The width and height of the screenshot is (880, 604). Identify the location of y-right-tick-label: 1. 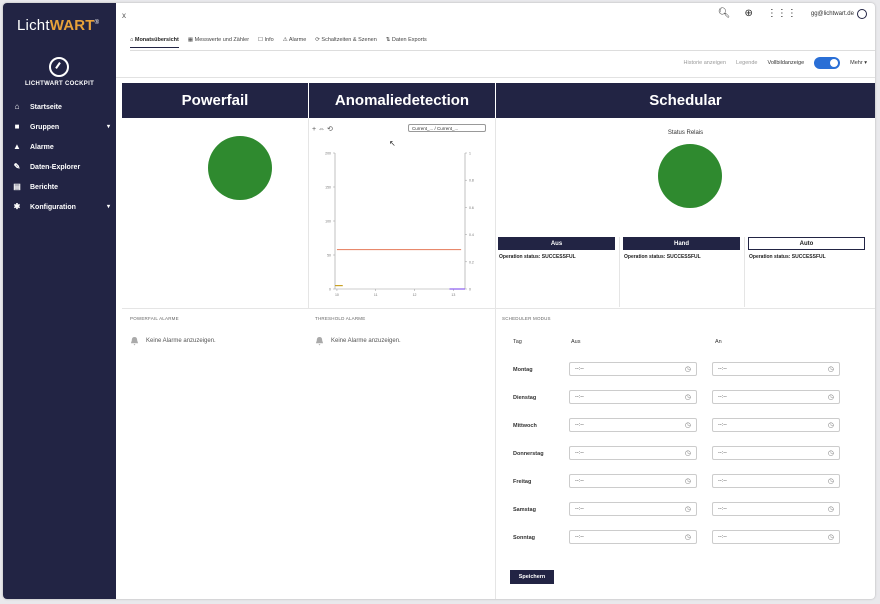
(470, 154).